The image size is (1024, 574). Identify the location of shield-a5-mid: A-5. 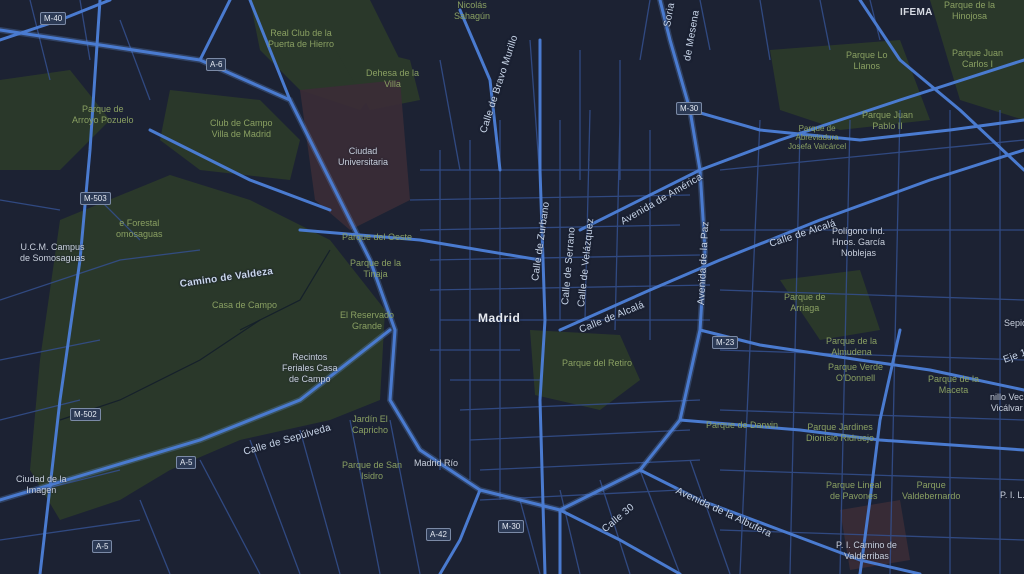
(186, 462).